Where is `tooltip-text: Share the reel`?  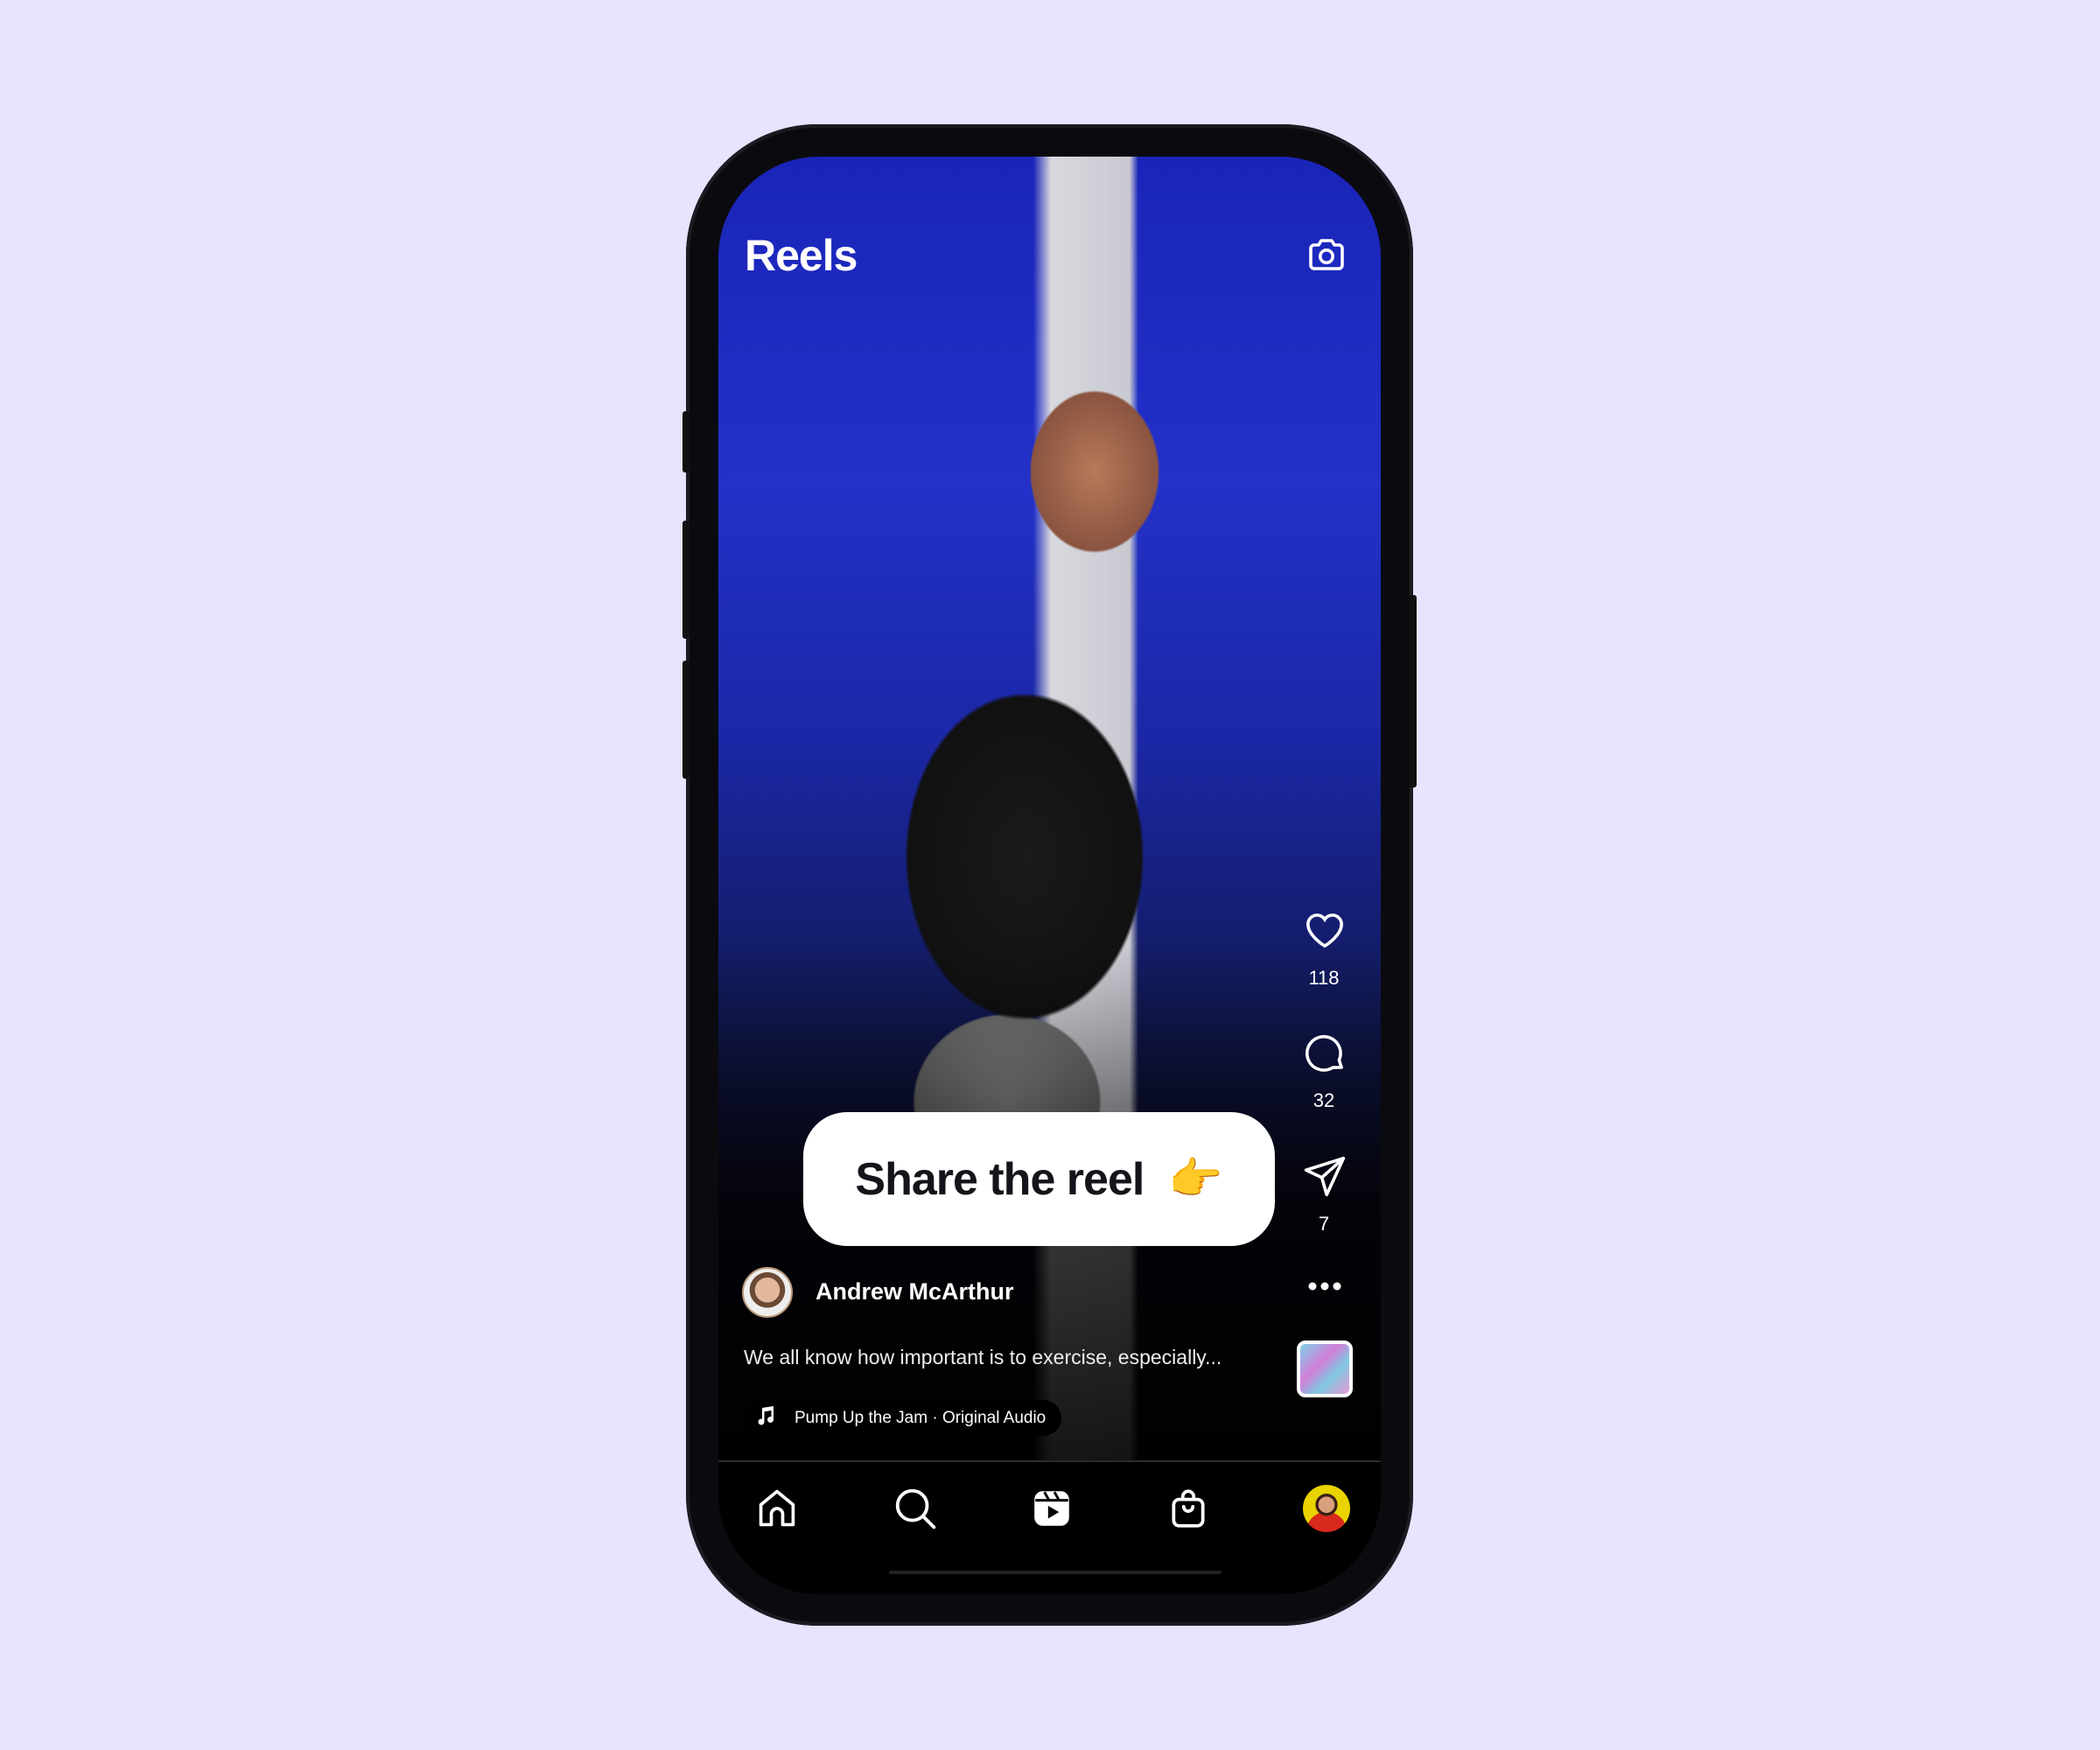
tooltip-text: Share the reel is located at coordinates (999, 1179).